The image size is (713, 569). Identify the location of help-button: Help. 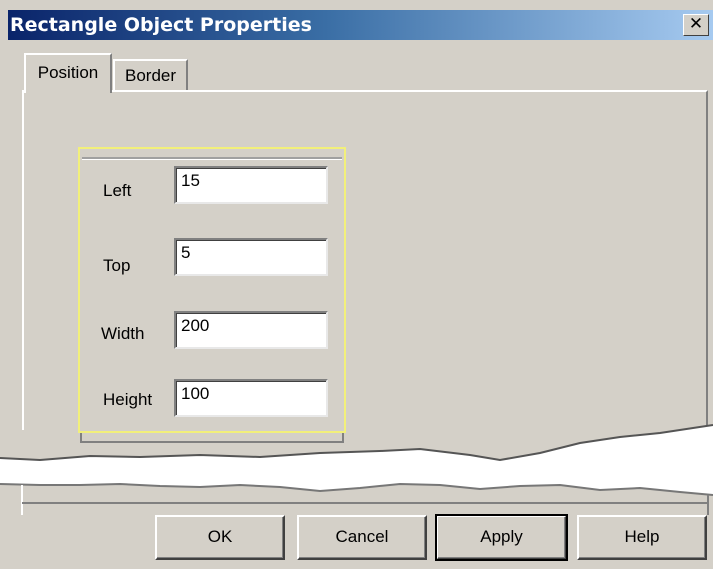
(642, 537).